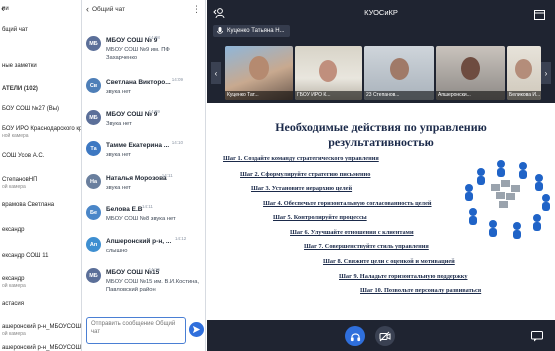  What do you see at coordinates (124, 209) in the screenshot?
I see `message-sender: Белова Е.В` at bounding box center [124, 209].